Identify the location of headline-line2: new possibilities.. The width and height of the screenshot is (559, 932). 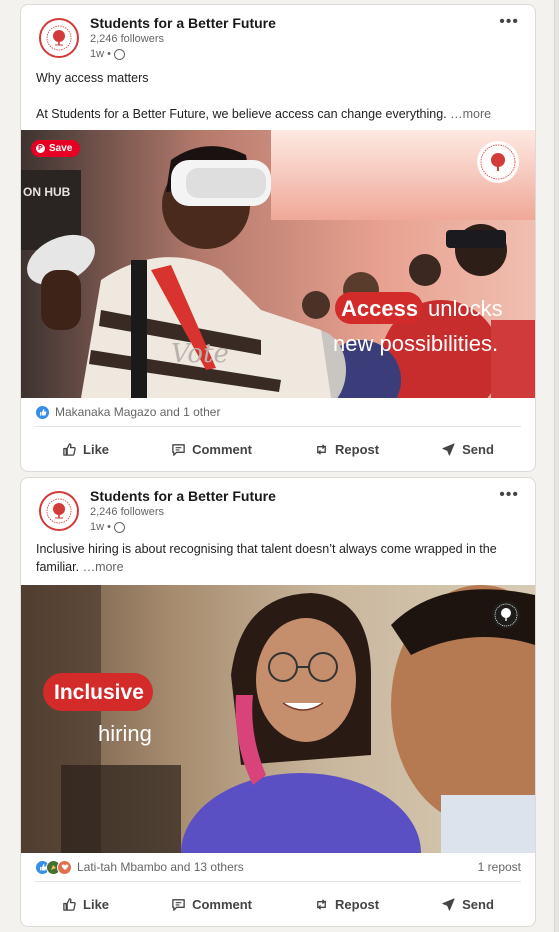
(415, 343).